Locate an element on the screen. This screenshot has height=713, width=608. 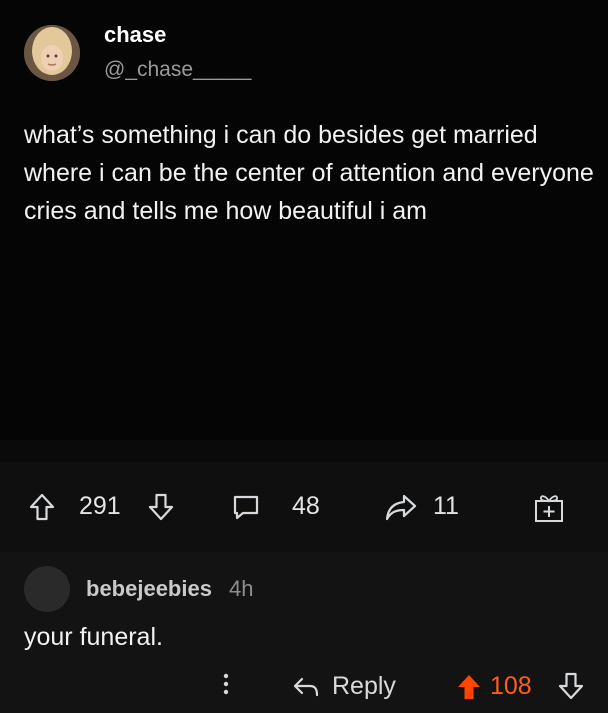
gift-award-icon is located at coordinates (549, 508).